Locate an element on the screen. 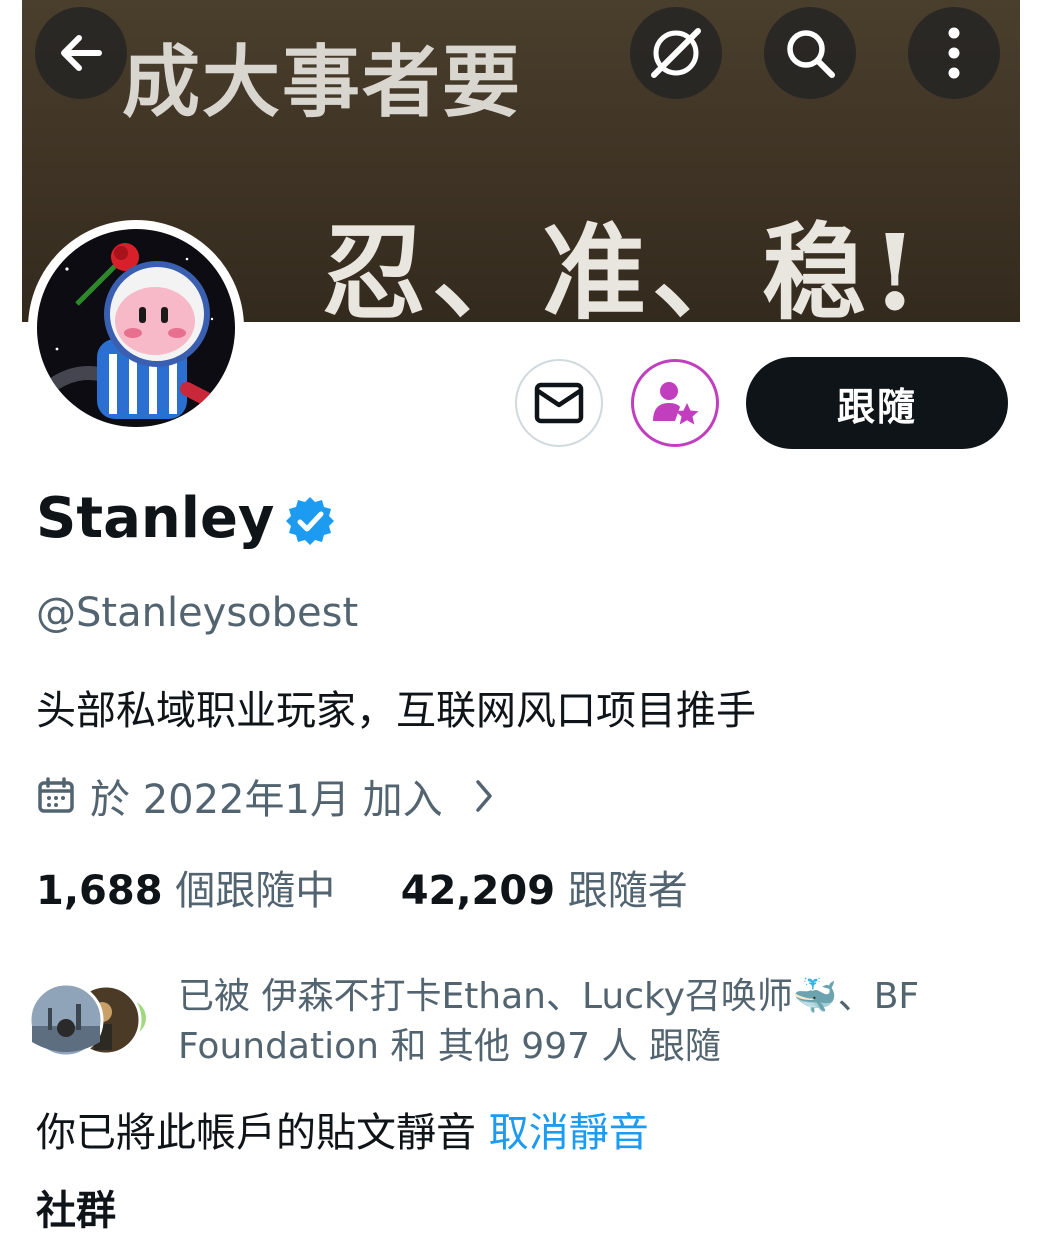 The width and height of the screenshot is (1043, 1236). vertical-ellipsis-icon is located at coordinates (954, 53).